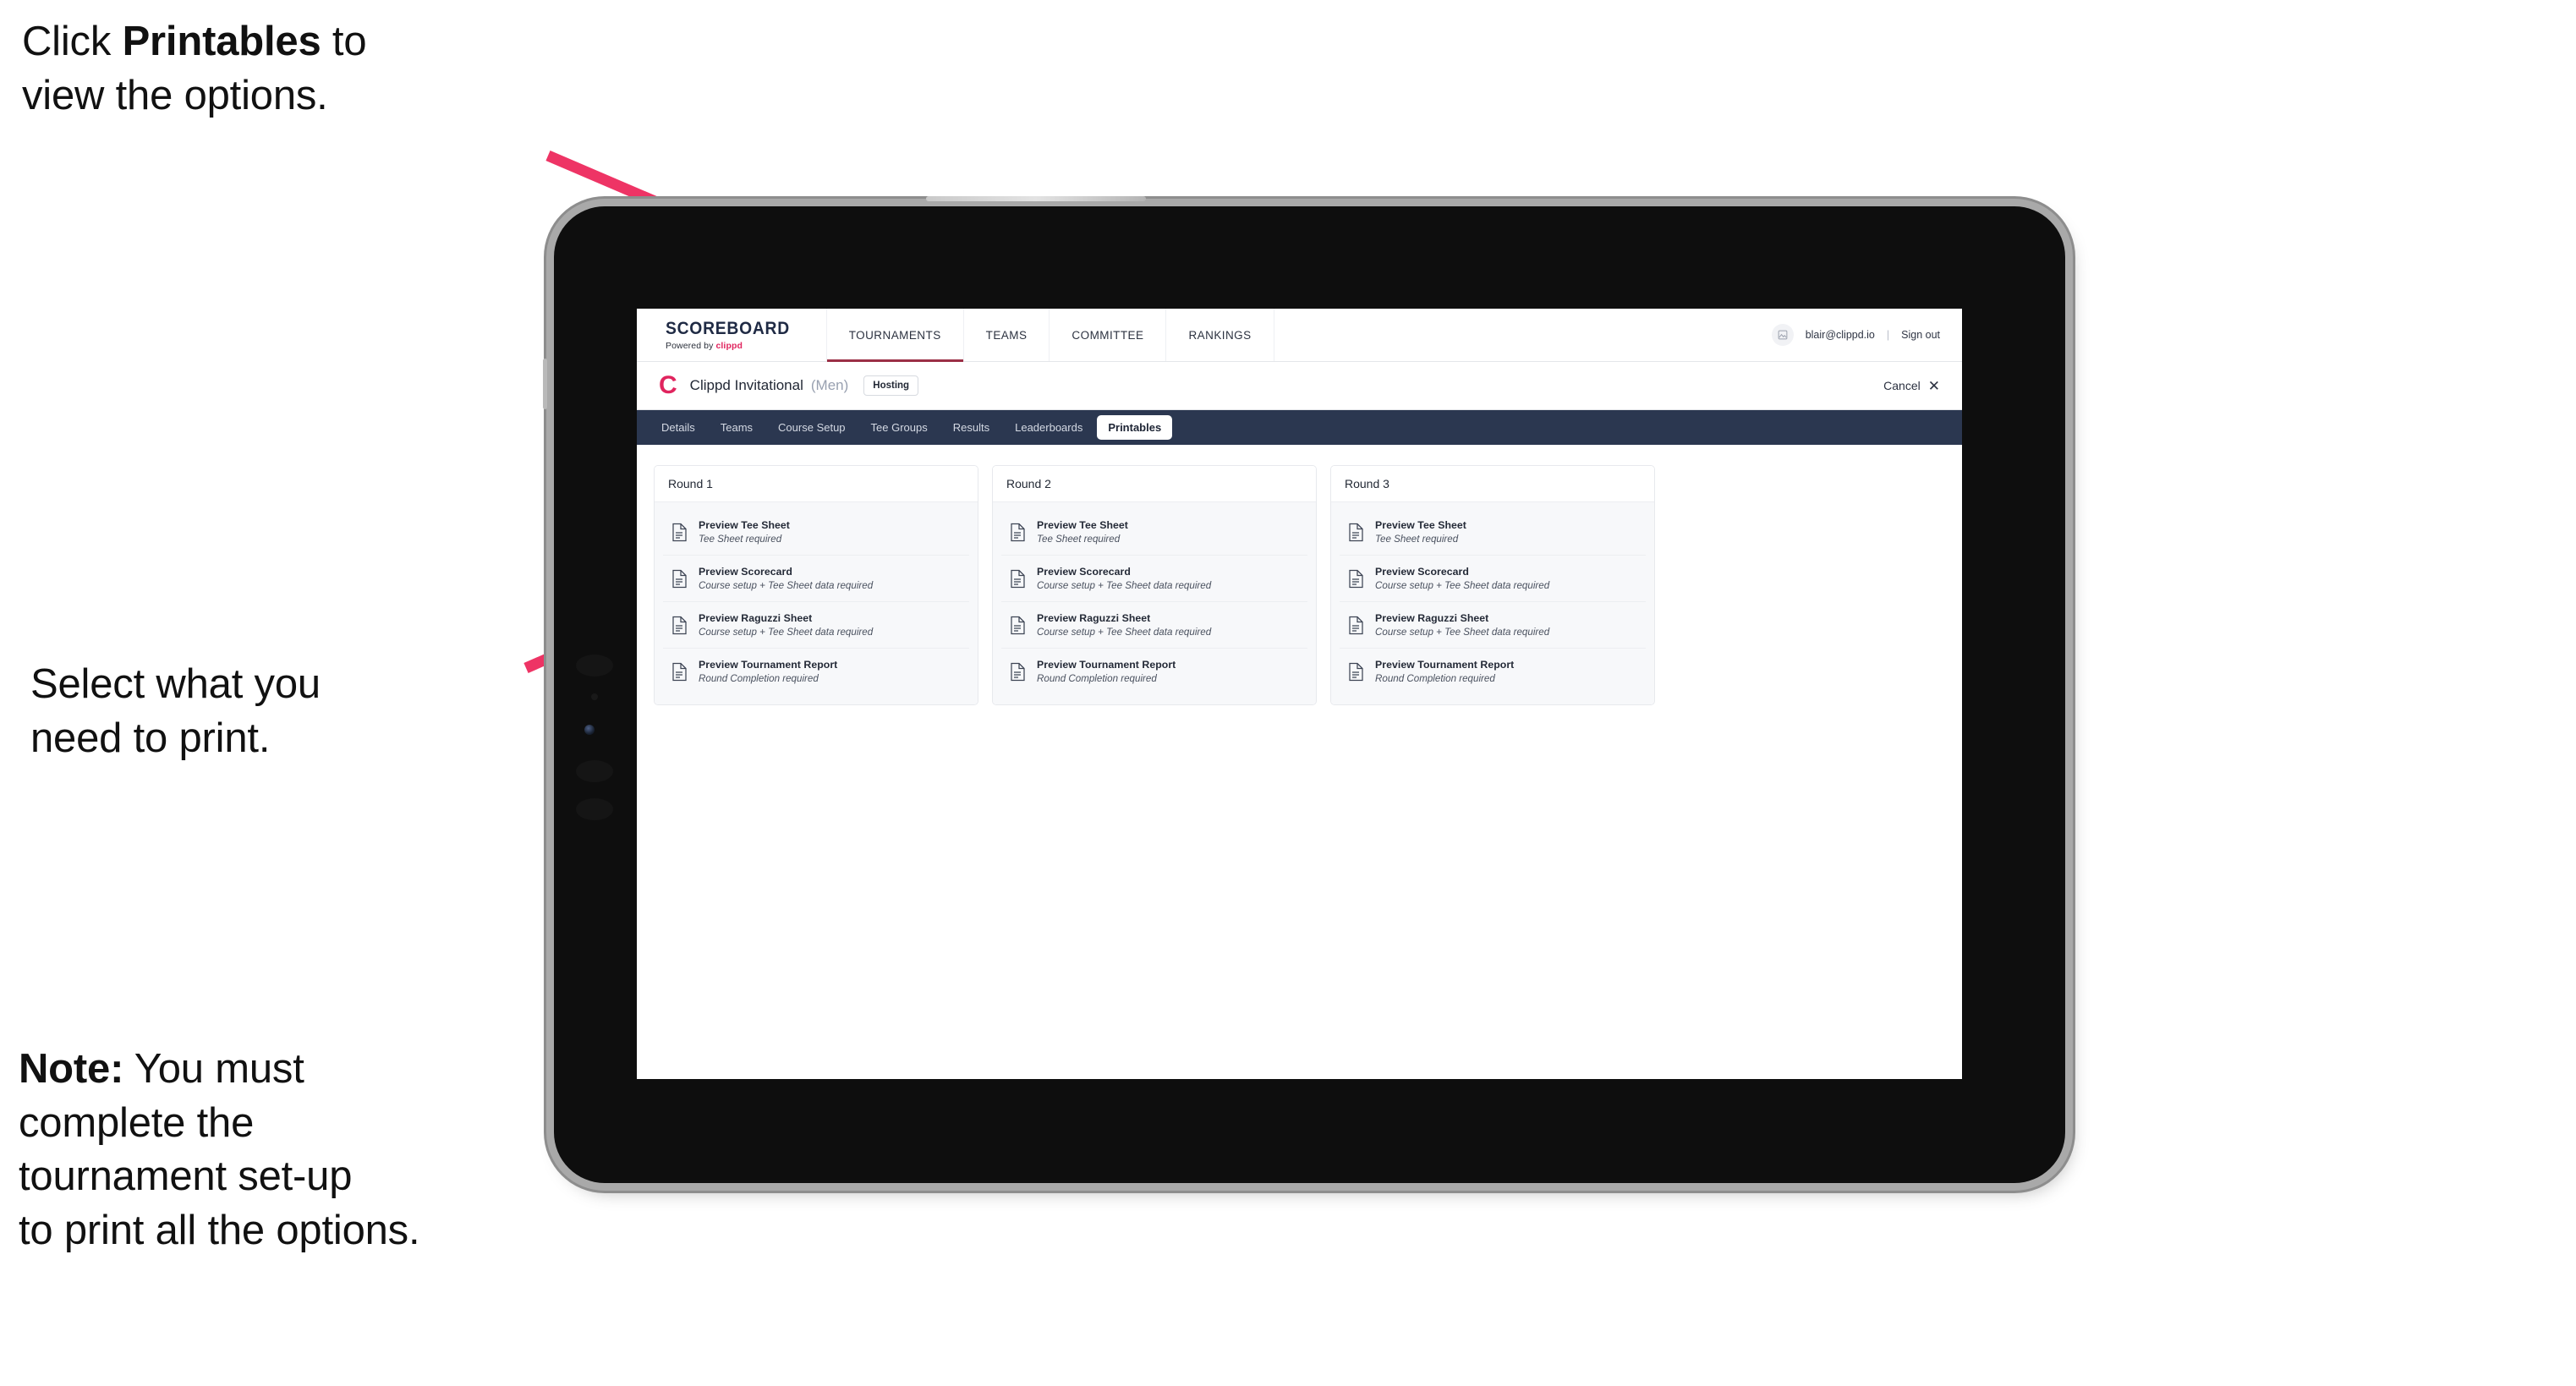 This screenshot has width=2576, height=1386. What do you see at coordinates (1492, 484) in the screenshot?
I see `round-heading: Round 3` at bounding box center [1492, 484].